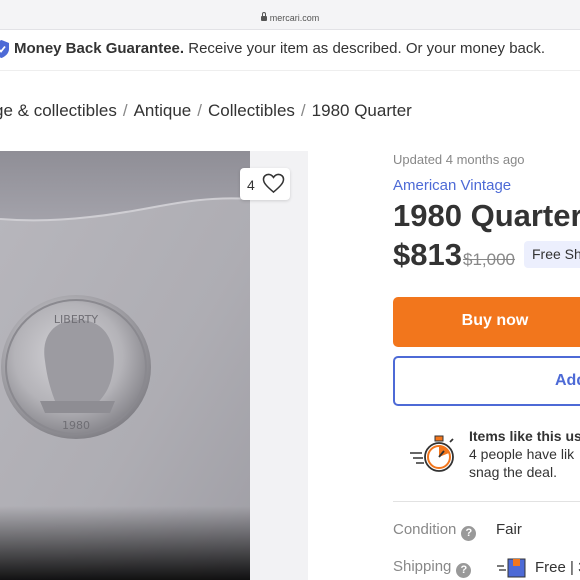  Describe the element at coordinates (432, 453) in the screenshot. I see `stopwatch-icon` at that location.